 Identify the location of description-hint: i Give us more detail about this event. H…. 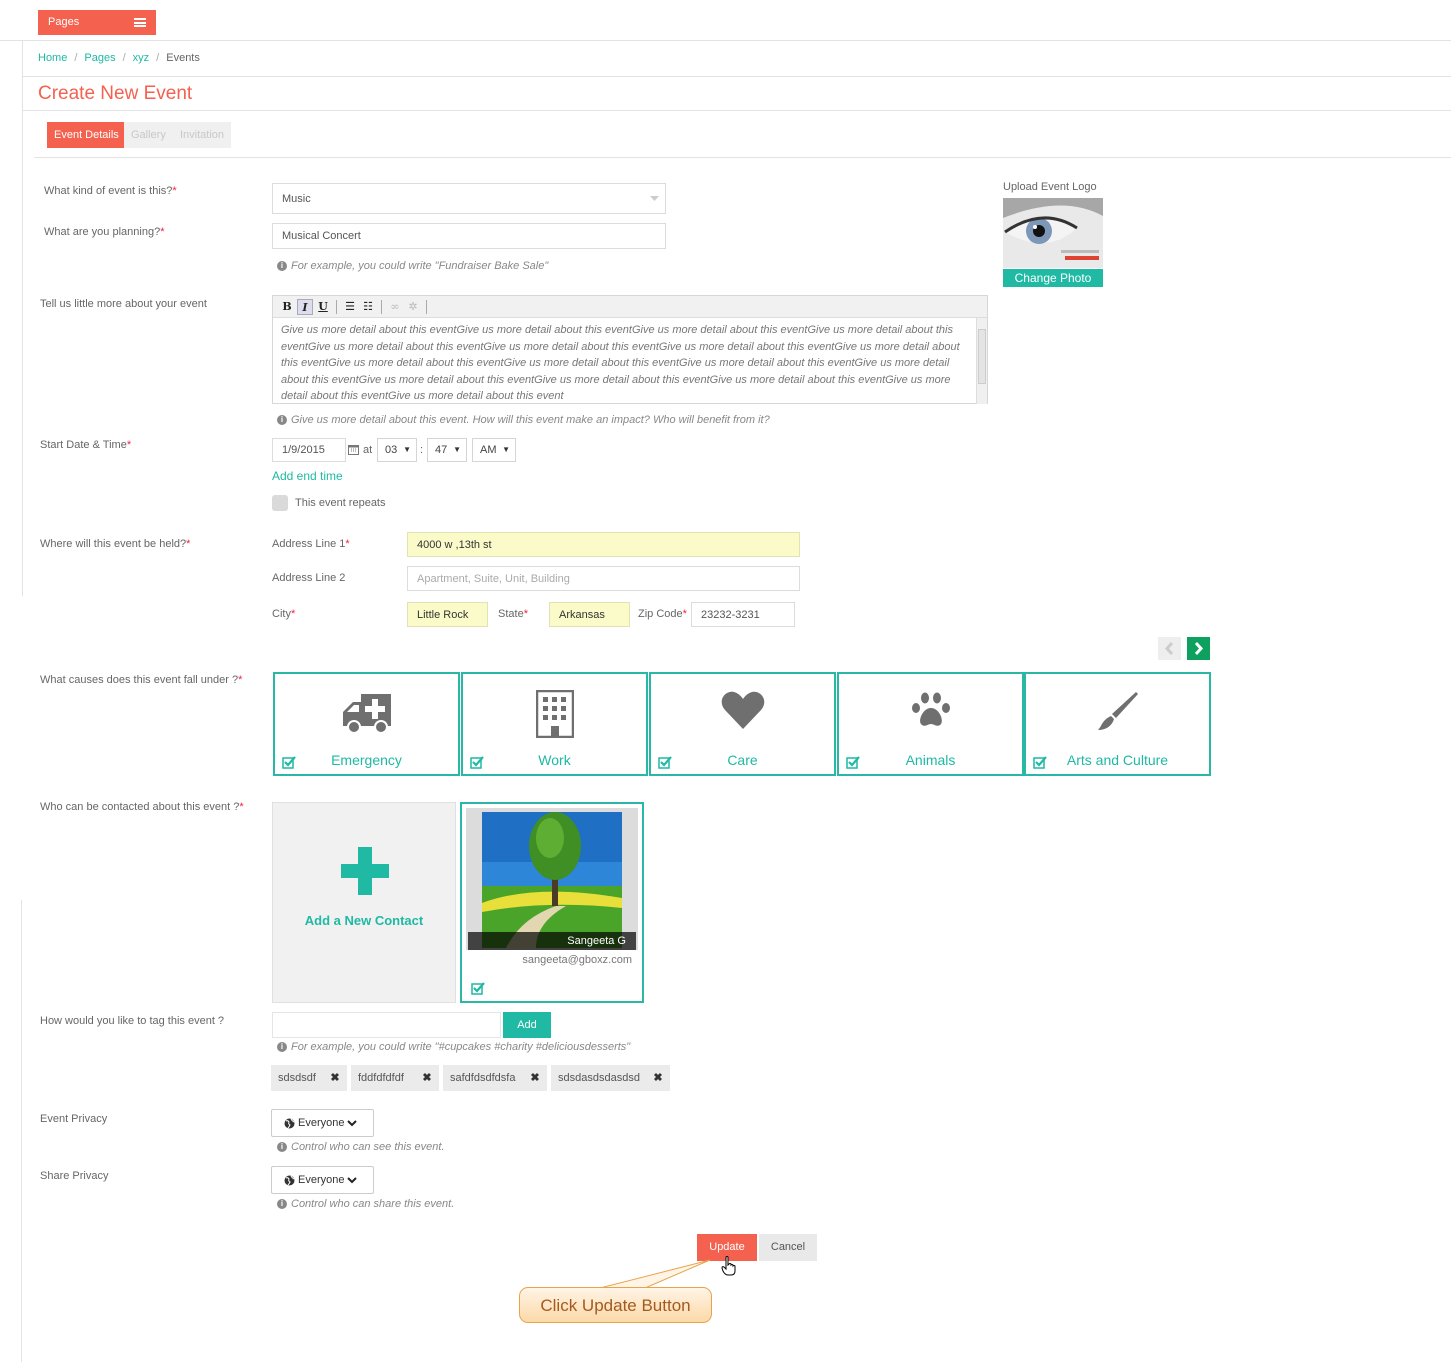
(523, 420).